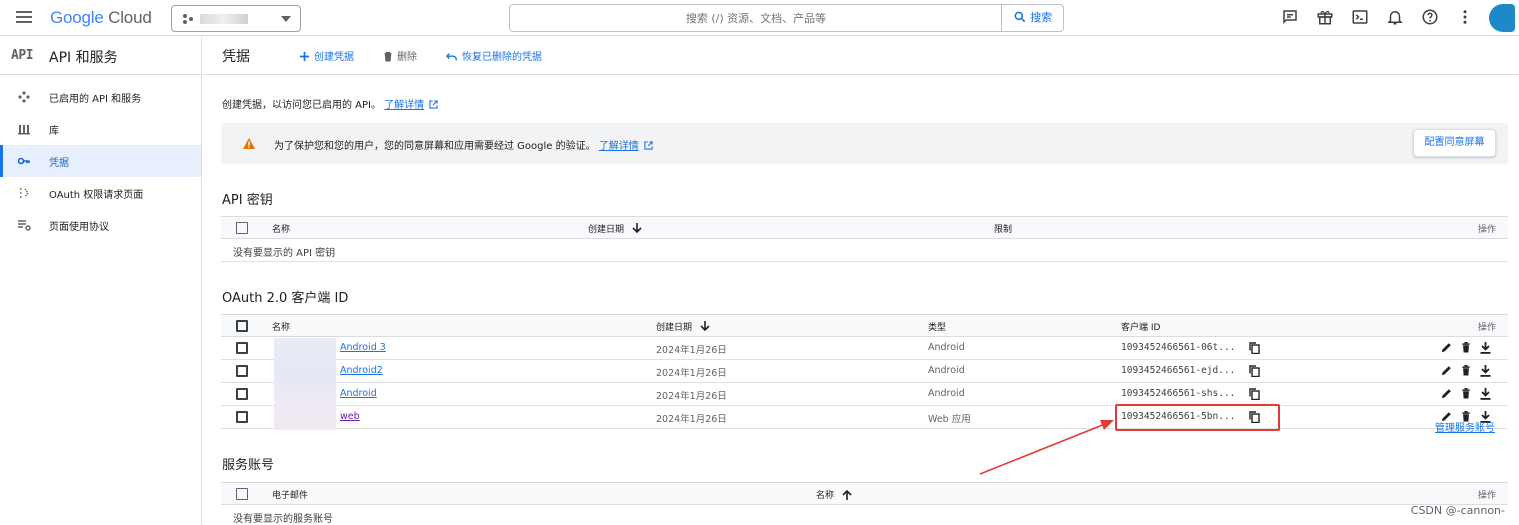  What do you see at coordinates (284, 253) in the screenshot?
I see `empty-message: 没有要显示的 API 密钥` at bounding box center [284, 253].